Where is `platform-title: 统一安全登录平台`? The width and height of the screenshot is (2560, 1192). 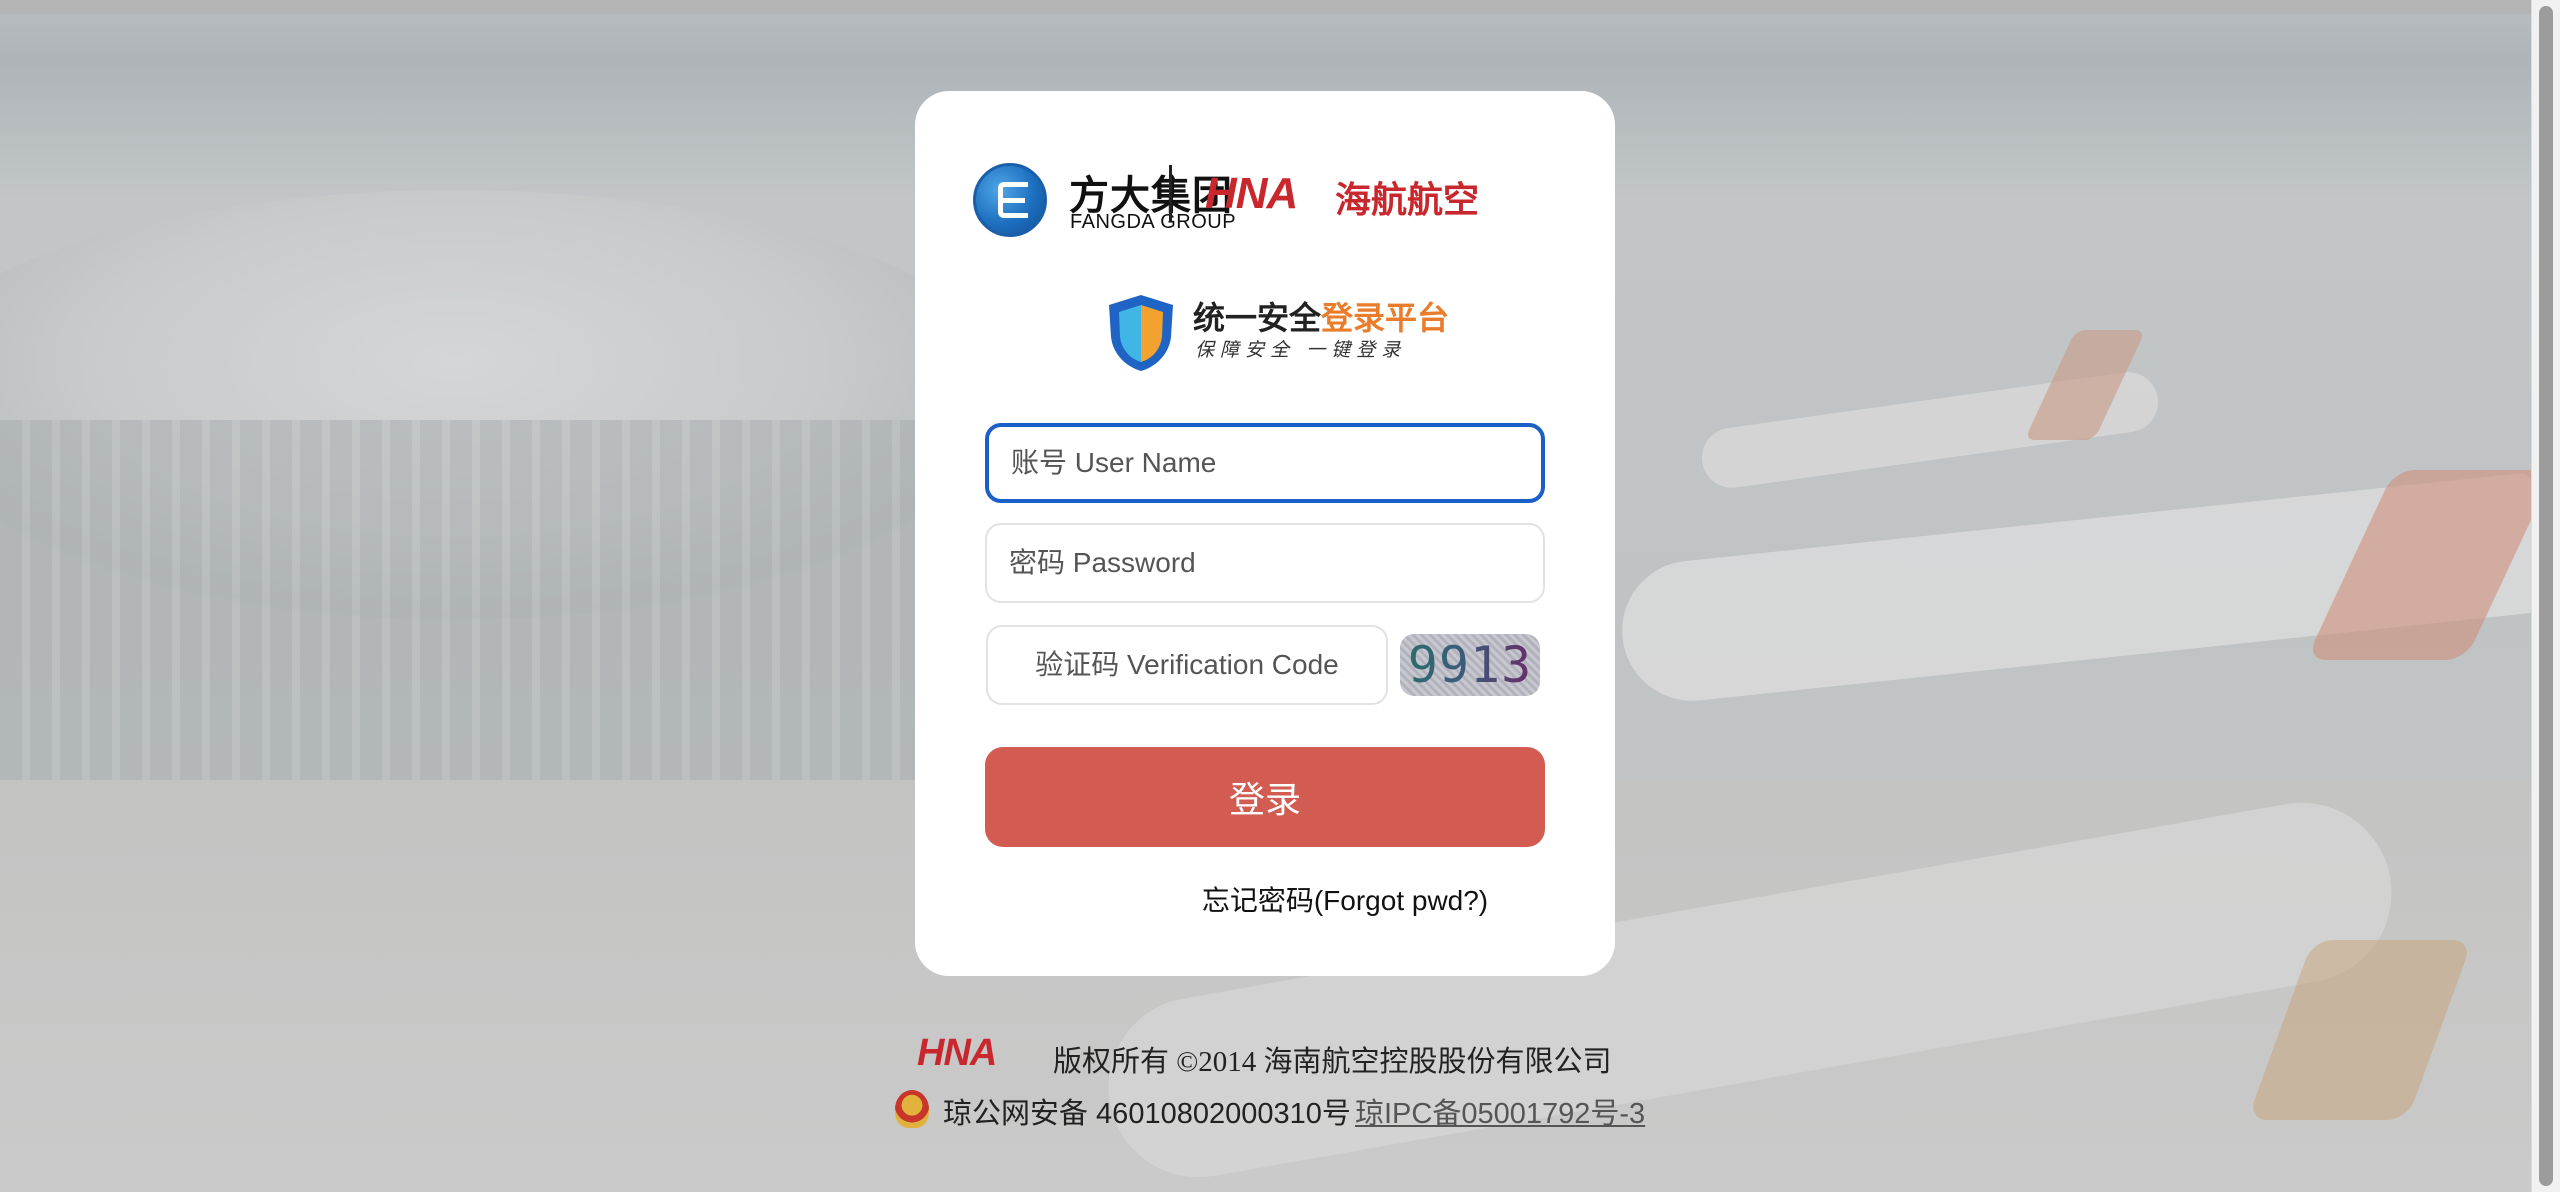
platform-title: 统一安全登录平台 is located at coordinates (1321, 318).